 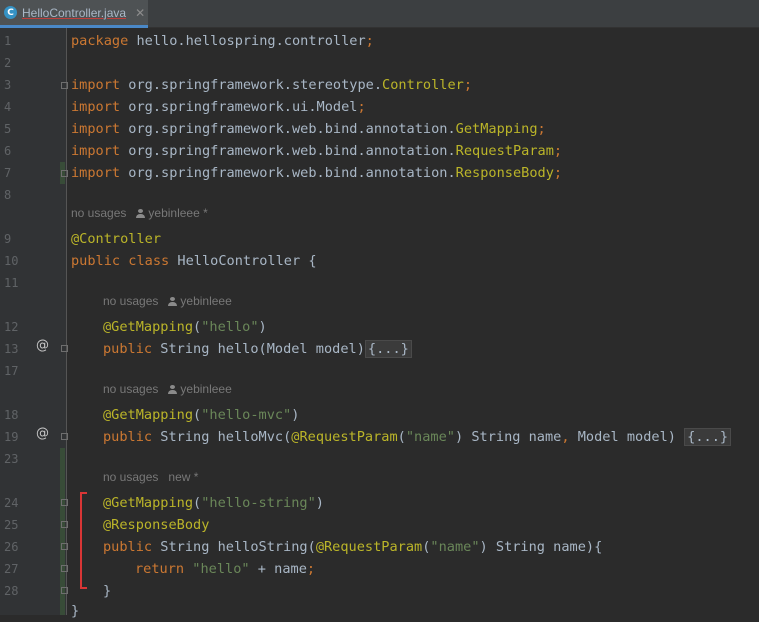 What do you see at coordinates (257, 349) in the screenshot?
I see `code-line-13: public String hello(Model model) {...}` at bounding box center [257, 349].